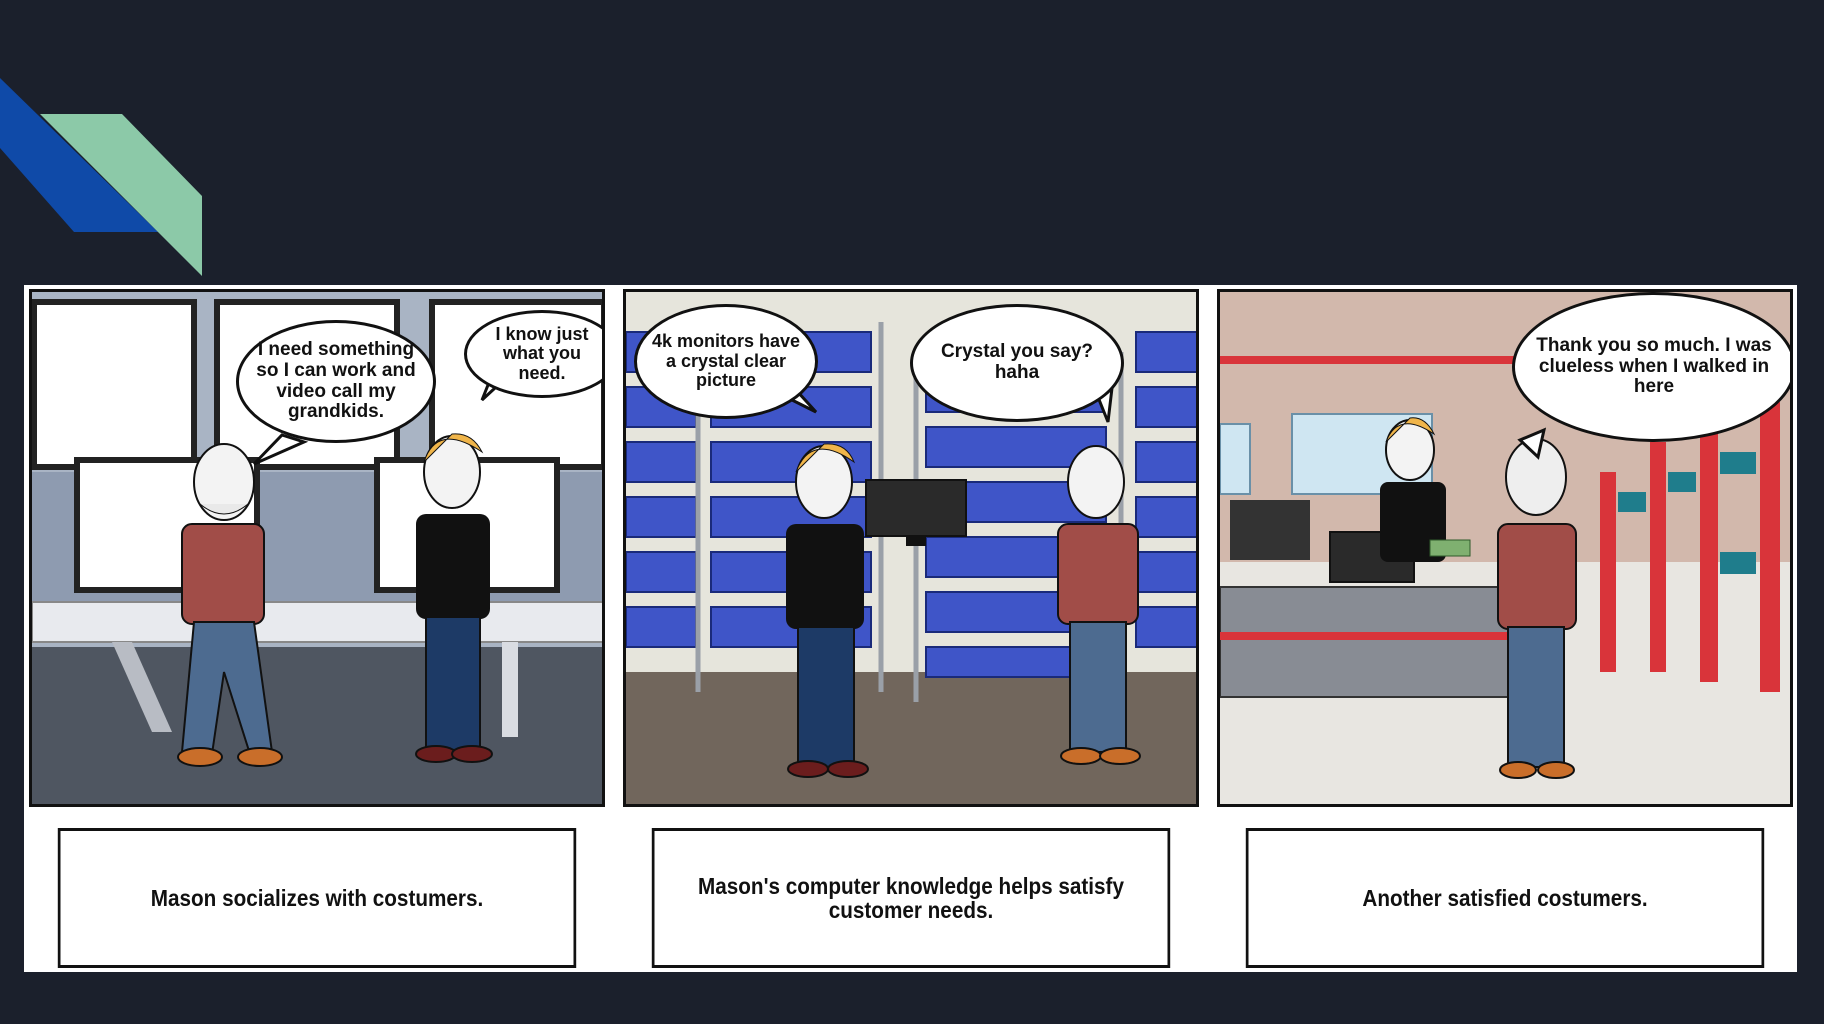 Image resolution: width=1824 pixels, height=1024 pixels. I want to click on speech-bubble-young-man: 4k monitors have a crystal clear picture, so click(726, 361).